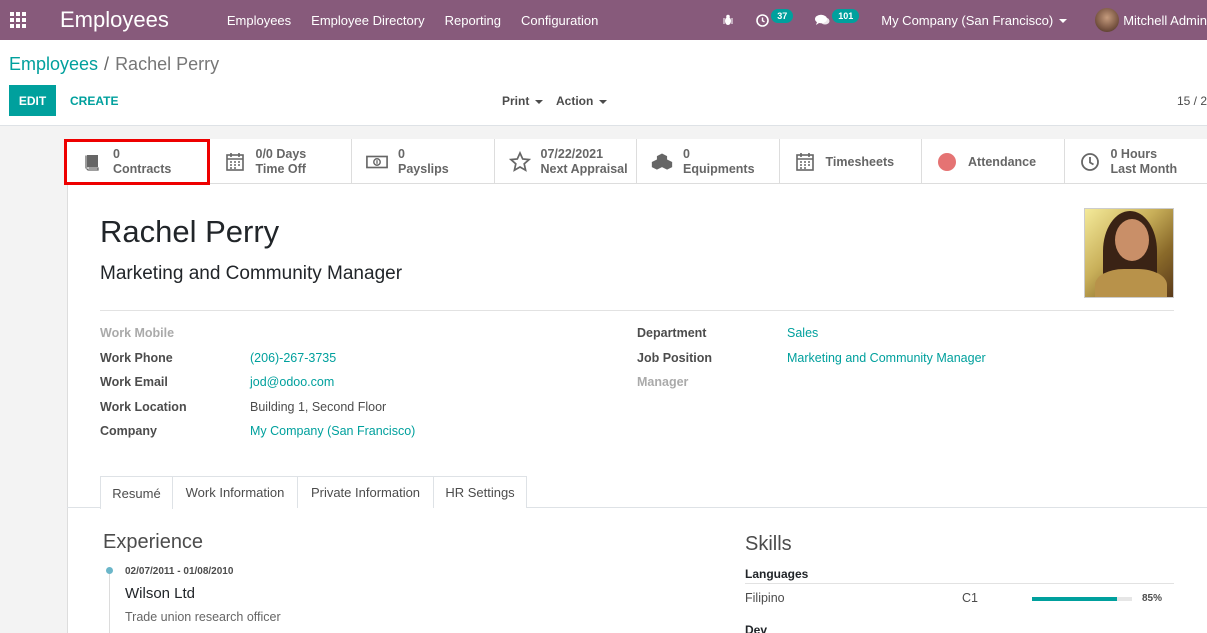  I want to click on equipments-count: 0, so click(686, 153).